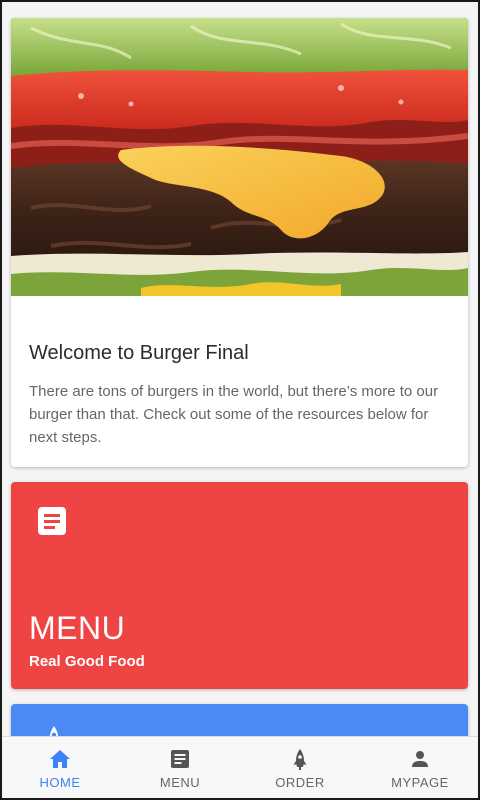 Image resolution: width=480 pixels, height=800 pixels. I want to click on tab-mypage-label: MYPAGE, so click(420, 782).